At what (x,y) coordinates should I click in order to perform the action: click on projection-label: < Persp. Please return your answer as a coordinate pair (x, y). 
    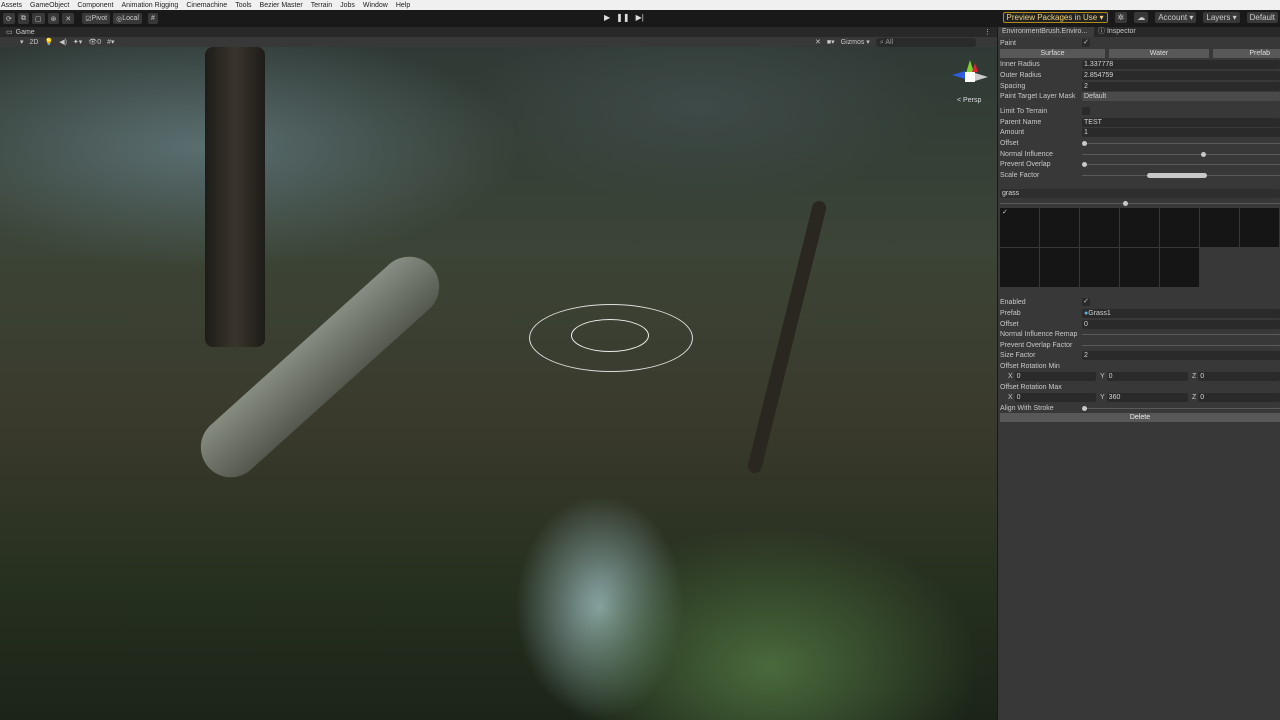
    Looking at the image, I should click on (969, 100).